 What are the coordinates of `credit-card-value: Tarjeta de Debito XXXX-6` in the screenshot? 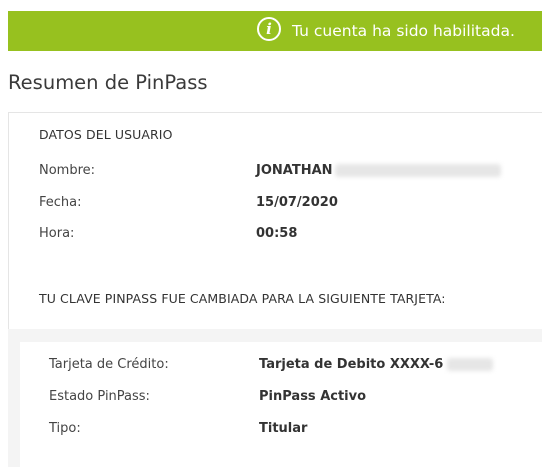 It's located at (351, 364).